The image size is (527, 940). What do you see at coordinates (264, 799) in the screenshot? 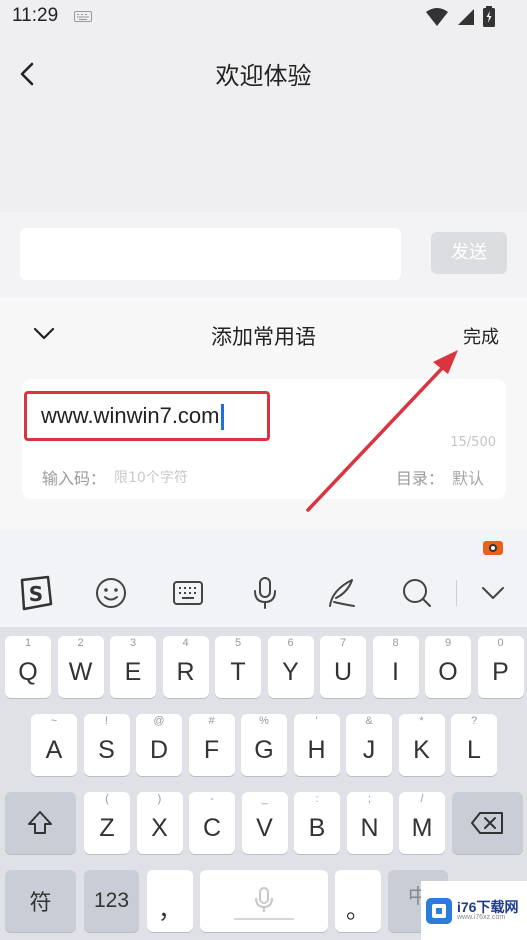
I see `key-secondary-symbol: _` at bounding box center [264, 799].